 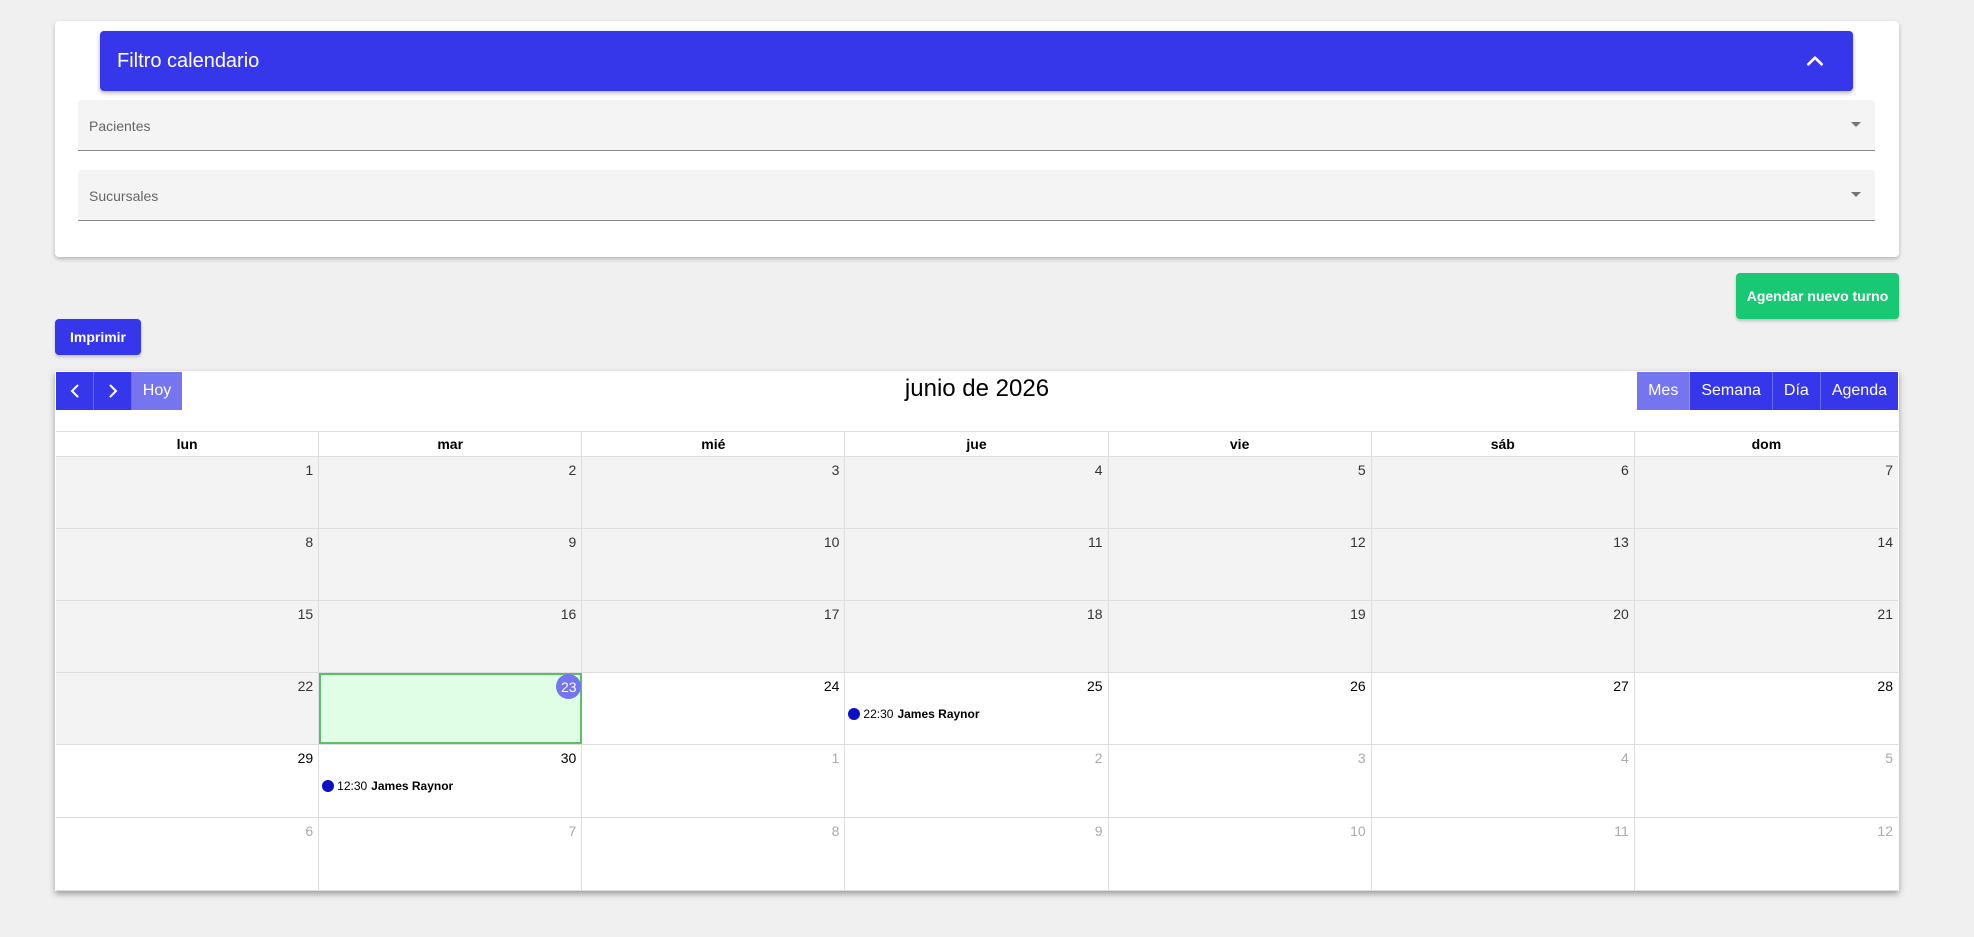 I want to click on week-row: 8 9 10 11 12 13 14, so click(x=977, y=565).